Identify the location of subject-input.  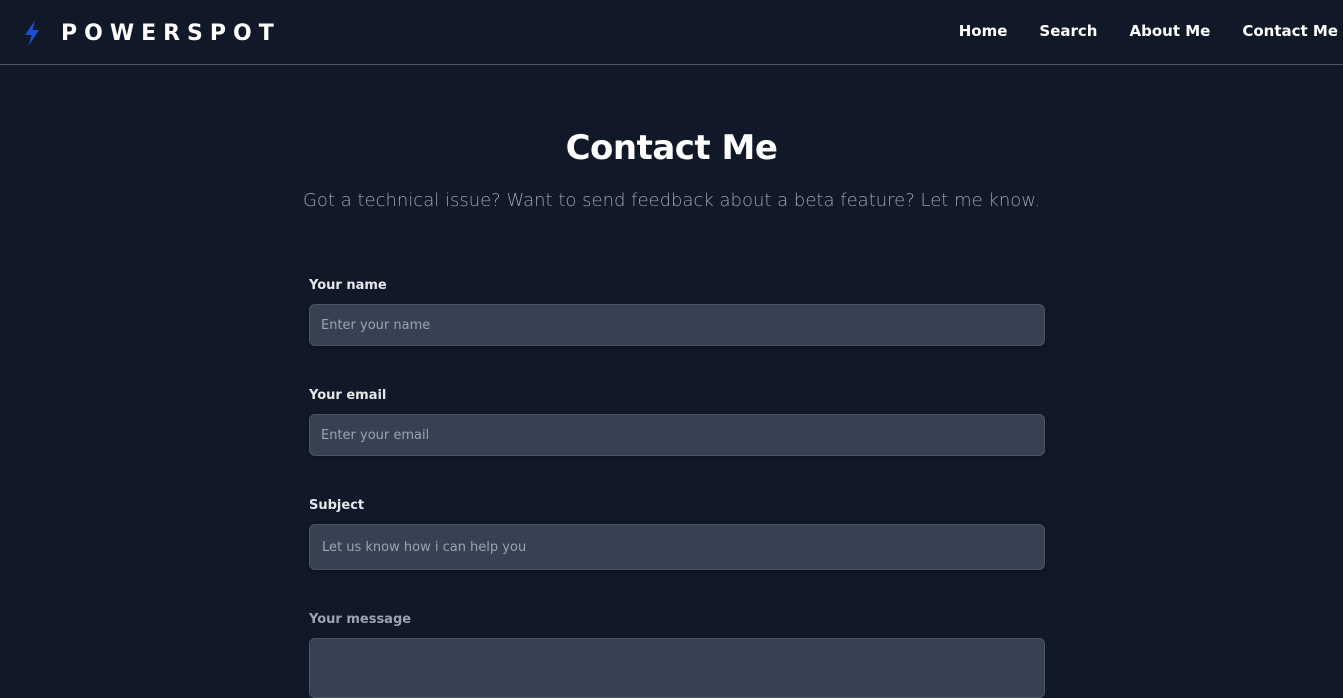
(677, 547).